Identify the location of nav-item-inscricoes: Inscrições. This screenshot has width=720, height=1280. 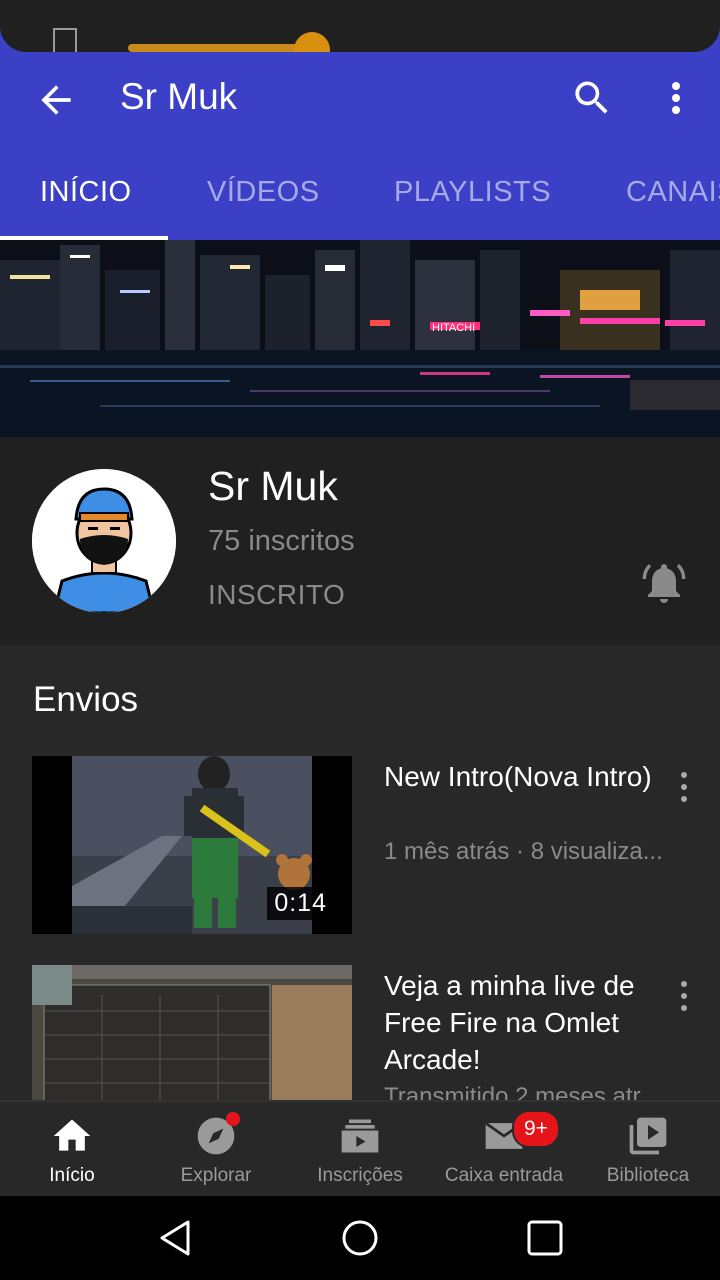
(360, 1150).